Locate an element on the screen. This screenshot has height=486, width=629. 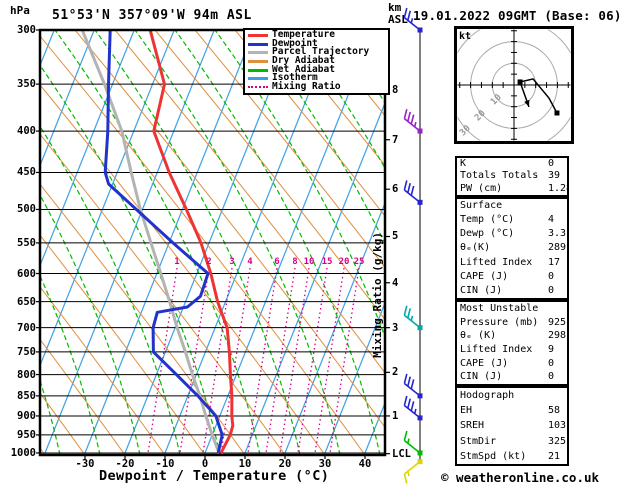
pressure-tick-label: 700 is located at coordinates (26, 327).